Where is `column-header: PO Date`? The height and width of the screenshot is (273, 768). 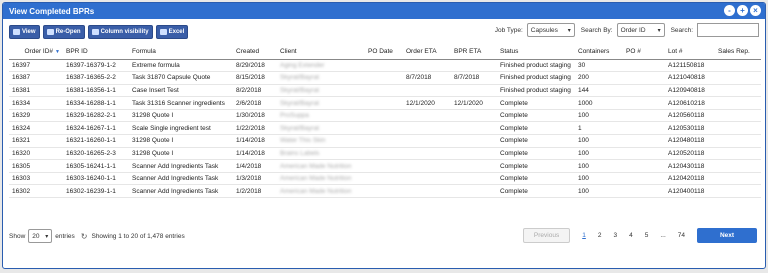 column-header: PO Date is located at coordinates (384, 52).